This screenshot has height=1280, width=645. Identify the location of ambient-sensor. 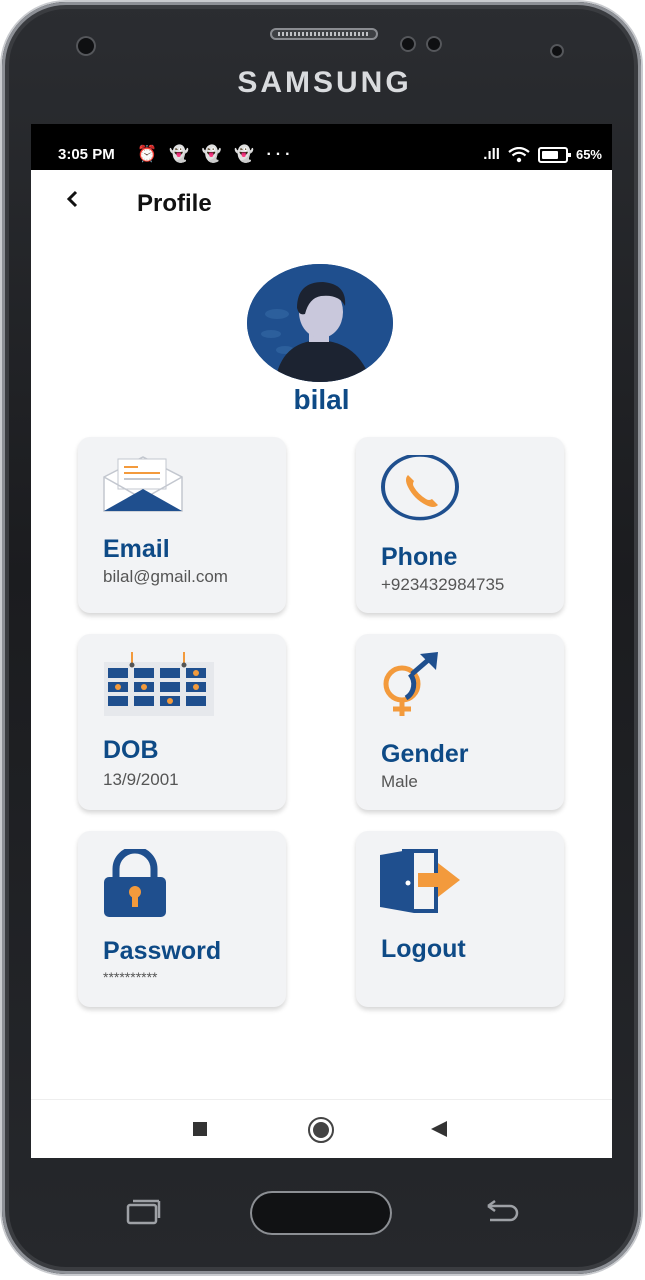
(557, 51).